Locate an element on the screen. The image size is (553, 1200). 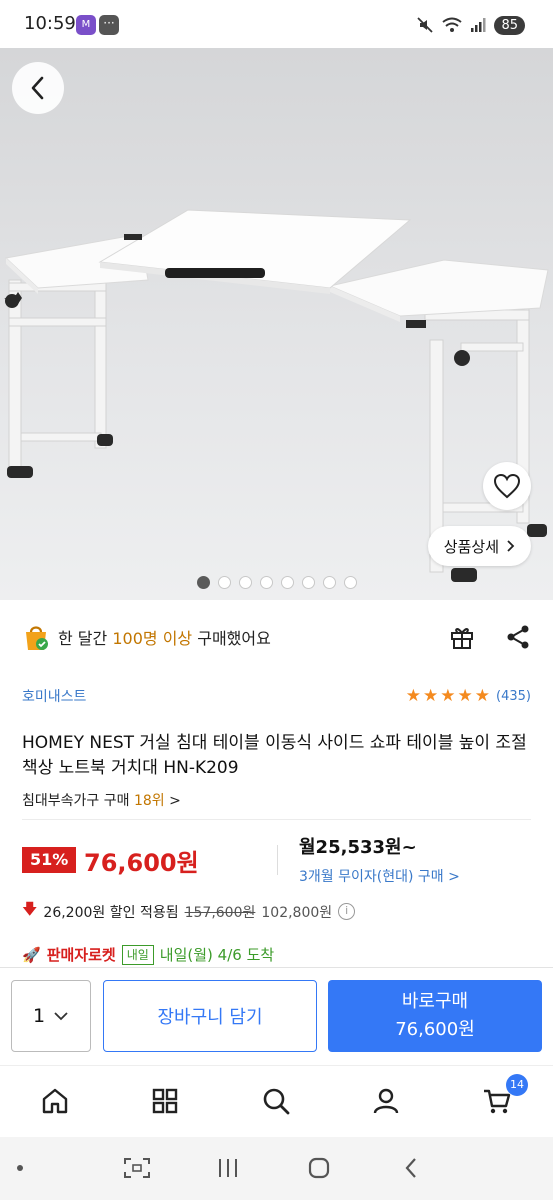
nav-my-account is located at coordinates (386, 1101).